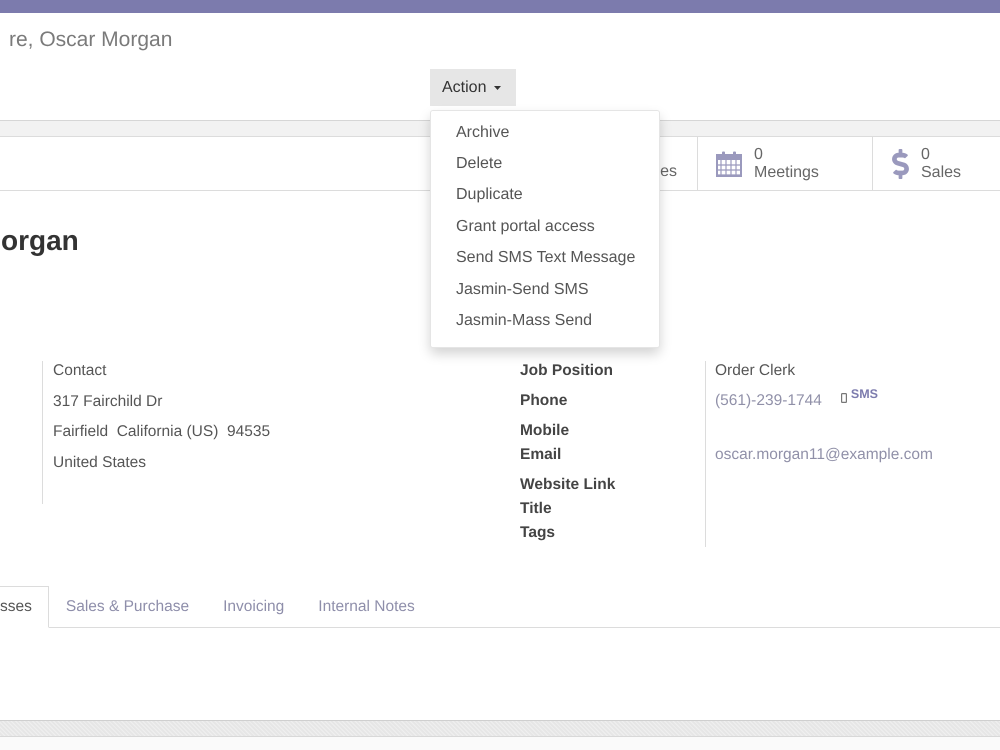  Describe the element at coordinates (545, 321) in the screenshot. I see `menu-item: Jasmin-Mass Send` at that location.